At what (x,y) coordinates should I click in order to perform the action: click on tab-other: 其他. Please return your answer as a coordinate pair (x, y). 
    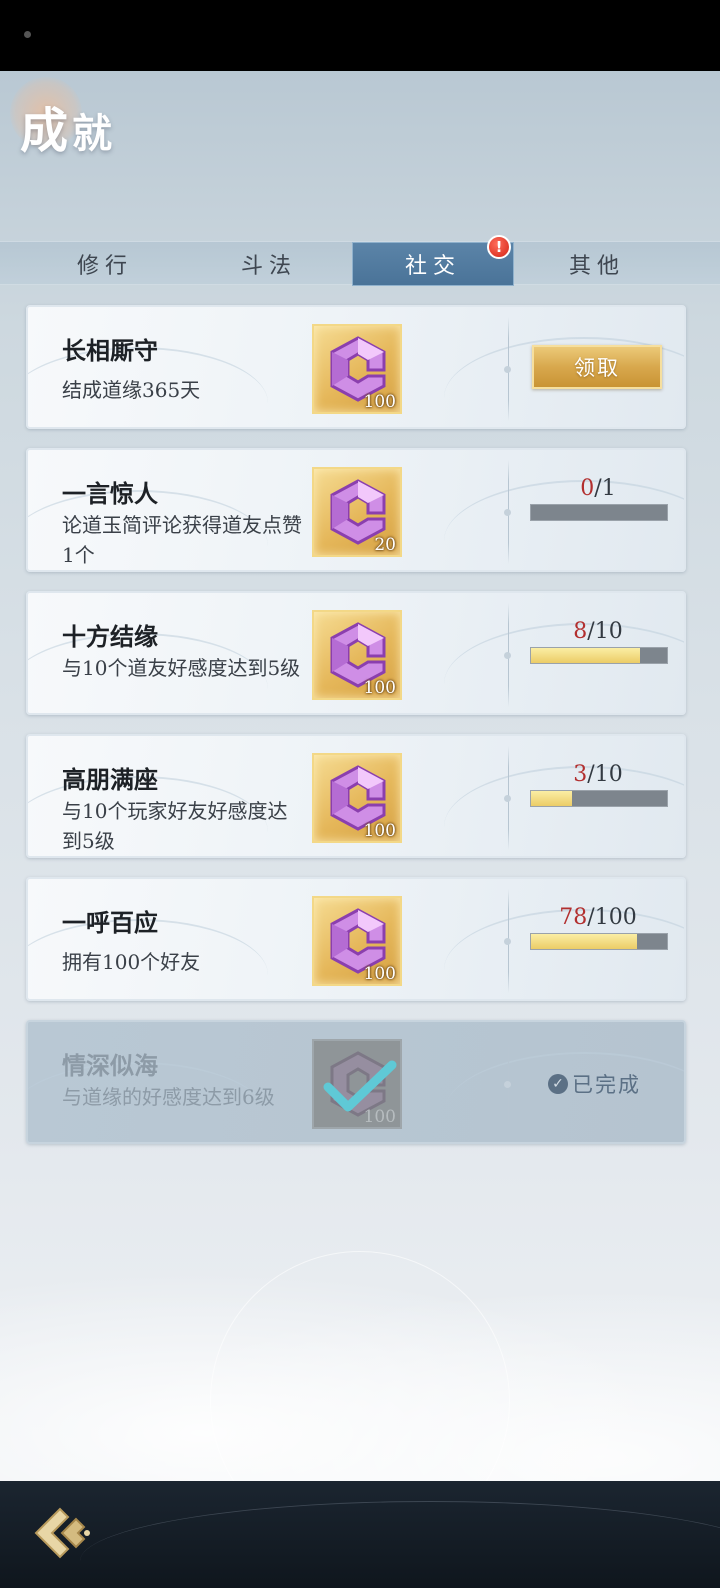
    Looking at the image, I should click on (597, 264).